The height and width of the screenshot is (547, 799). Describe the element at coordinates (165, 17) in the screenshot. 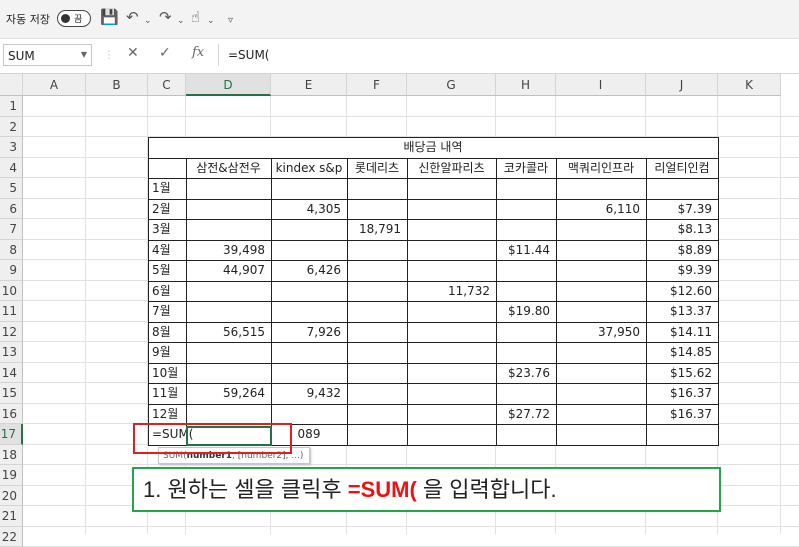

I see `redo-icon: ↷` at that location.